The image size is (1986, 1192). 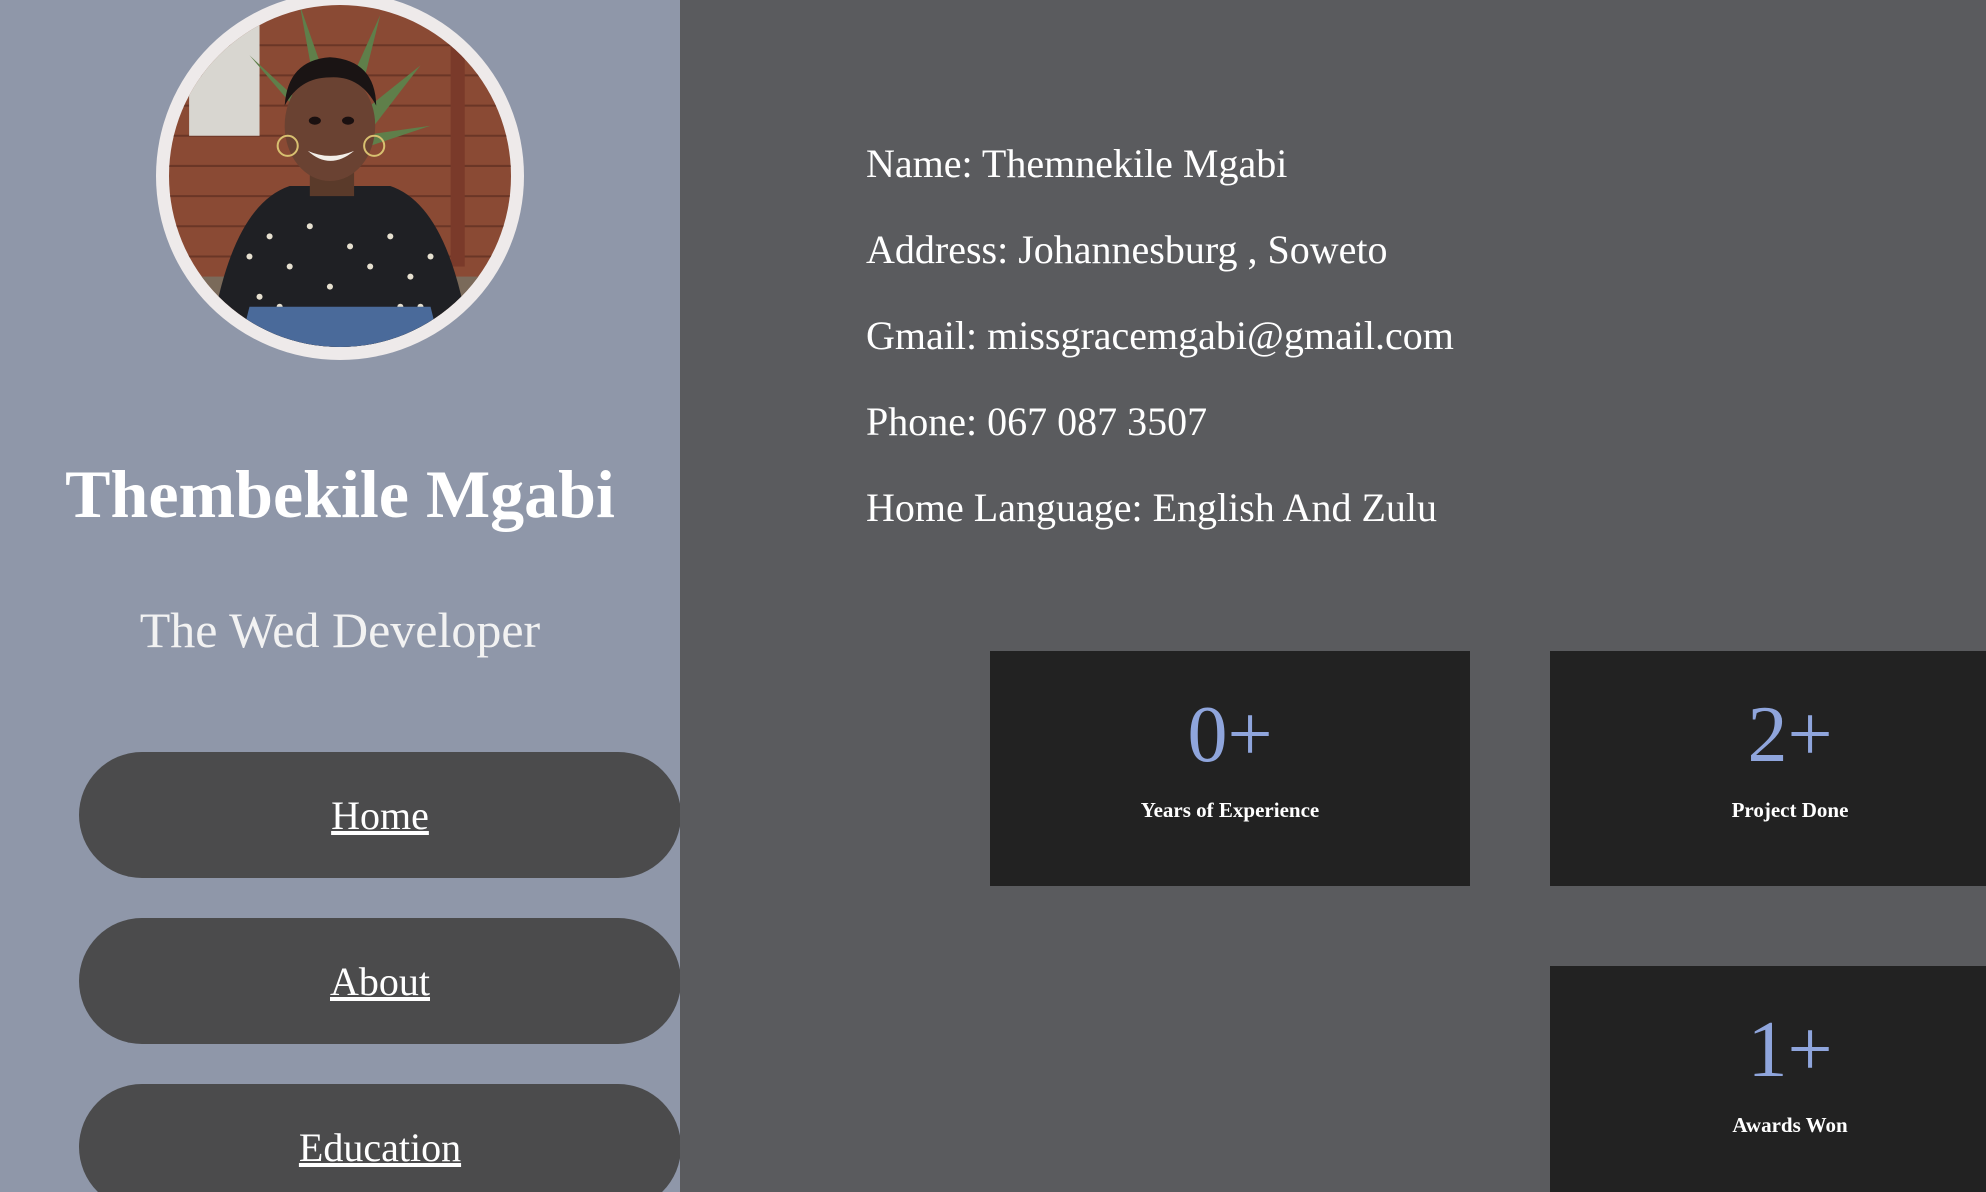 What do you see at coordinates (1790, 735) in the screenshot?
I see `stat-value: 2+` at bounding box center [1790, 735].